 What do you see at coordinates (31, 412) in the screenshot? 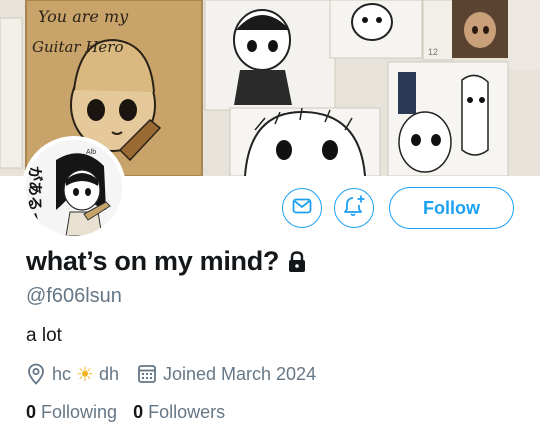
I see `following-count: 0` at bounding box center [31, 412].